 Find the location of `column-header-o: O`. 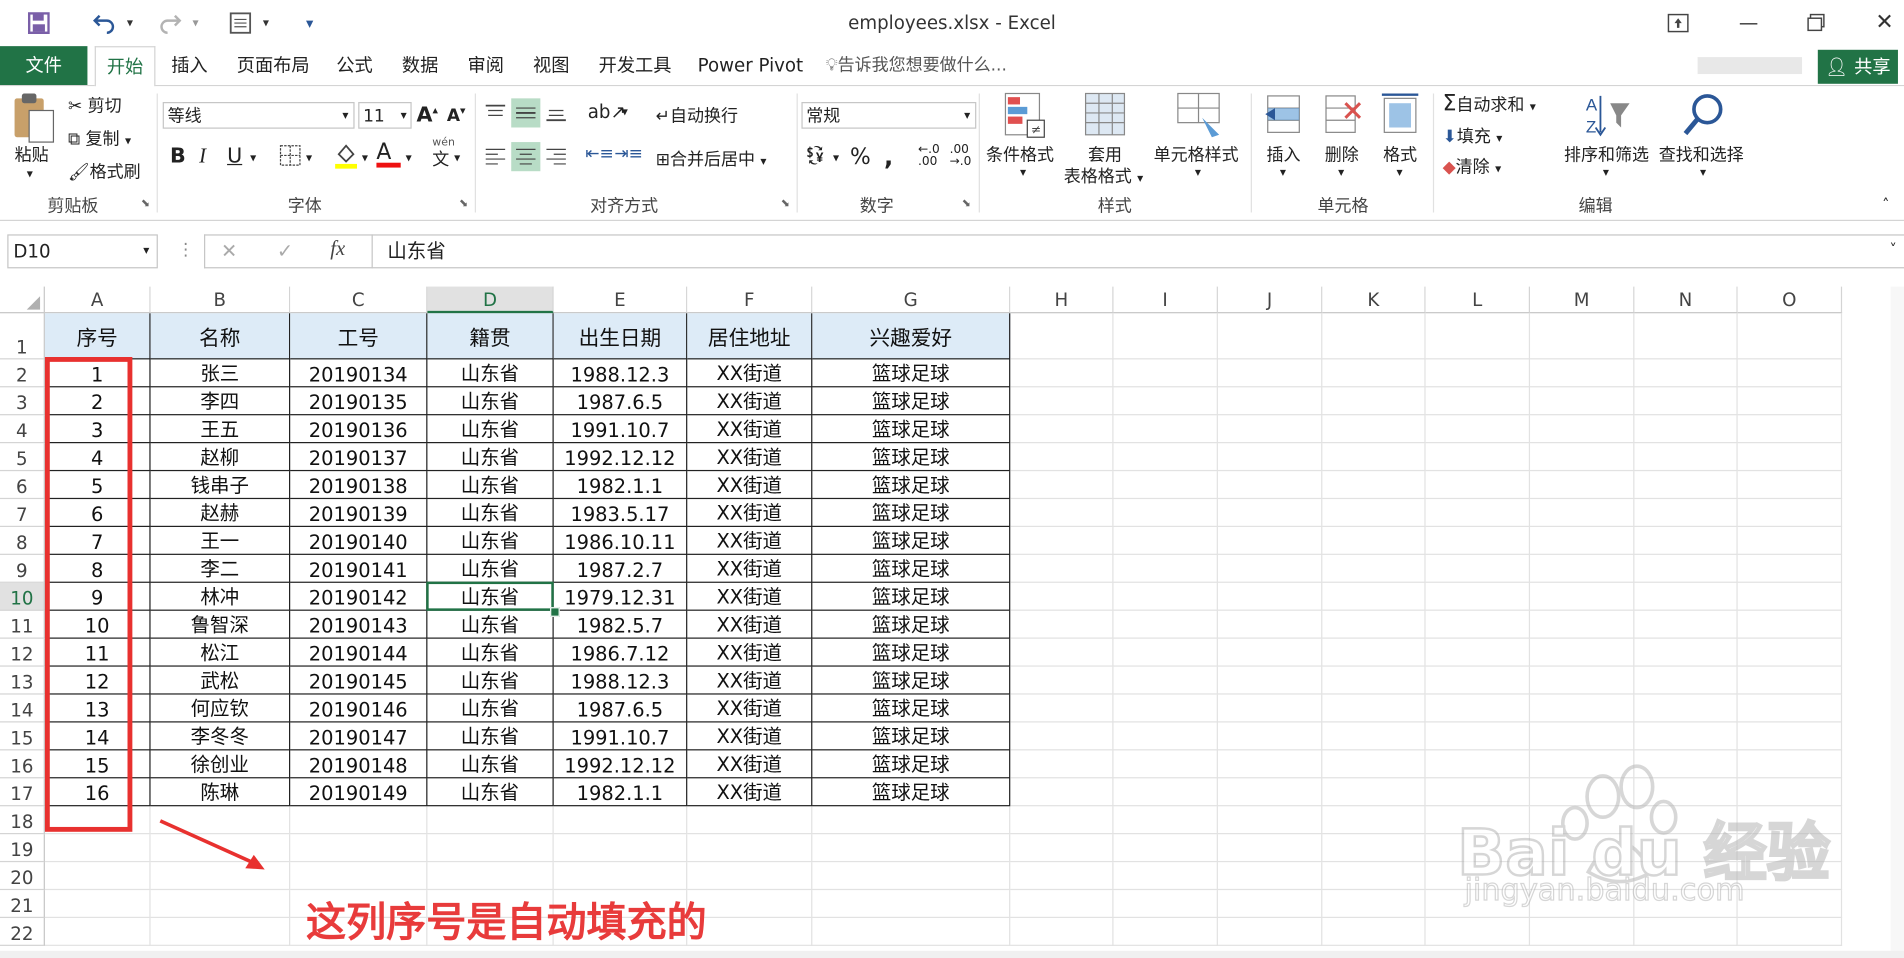

column-header-o: O is located at coordinates (1790, 300).